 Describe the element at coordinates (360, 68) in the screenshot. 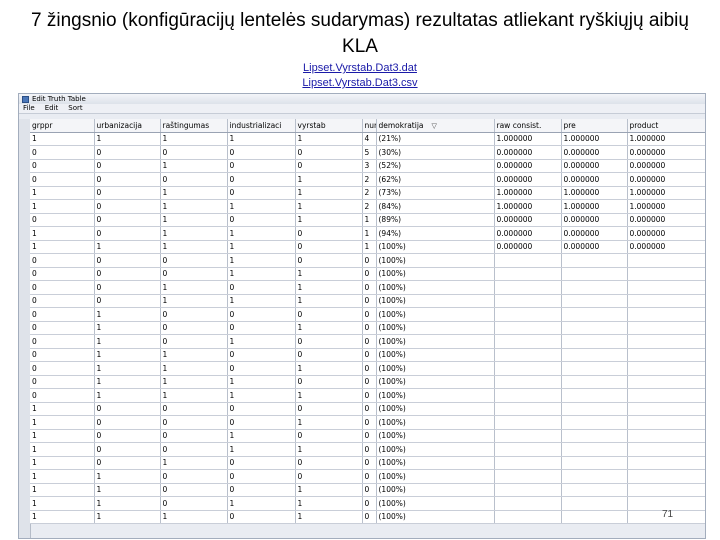

I see `dat-file-link: Lipset.Vyrstab.Dat3.dat` at that location.